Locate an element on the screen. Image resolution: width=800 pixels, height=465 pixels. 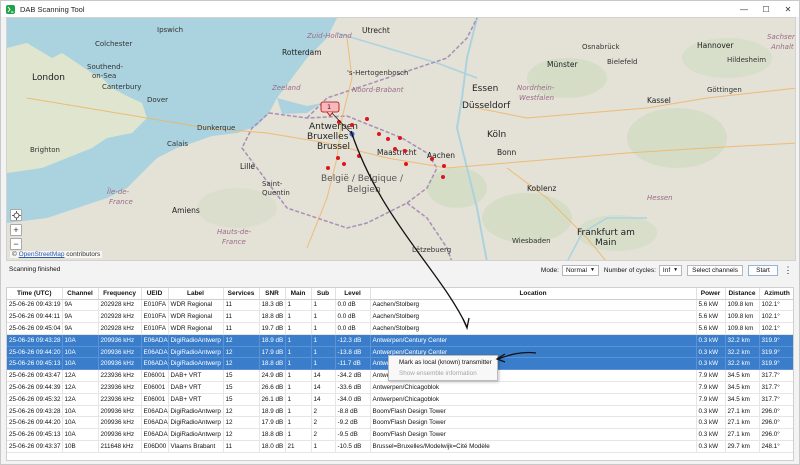
column-header: Level is located at coordinates (353, 294).